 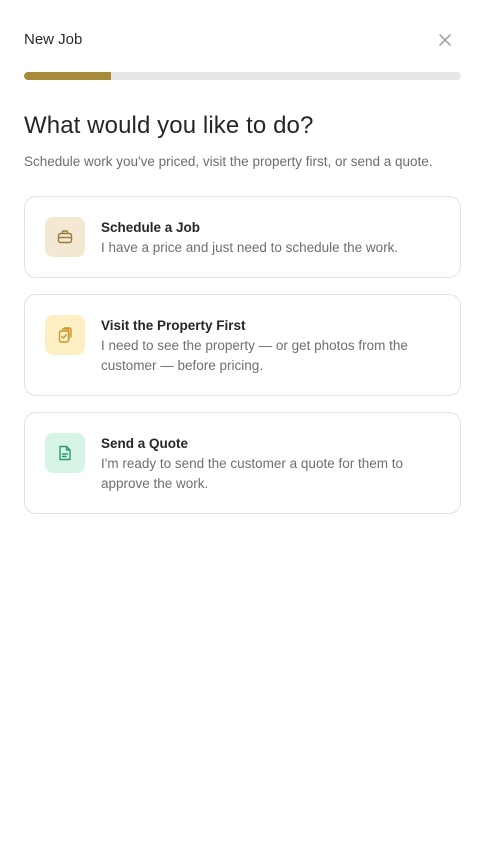 I want to click on modal-header: New Job, so click(x=242, y=41).